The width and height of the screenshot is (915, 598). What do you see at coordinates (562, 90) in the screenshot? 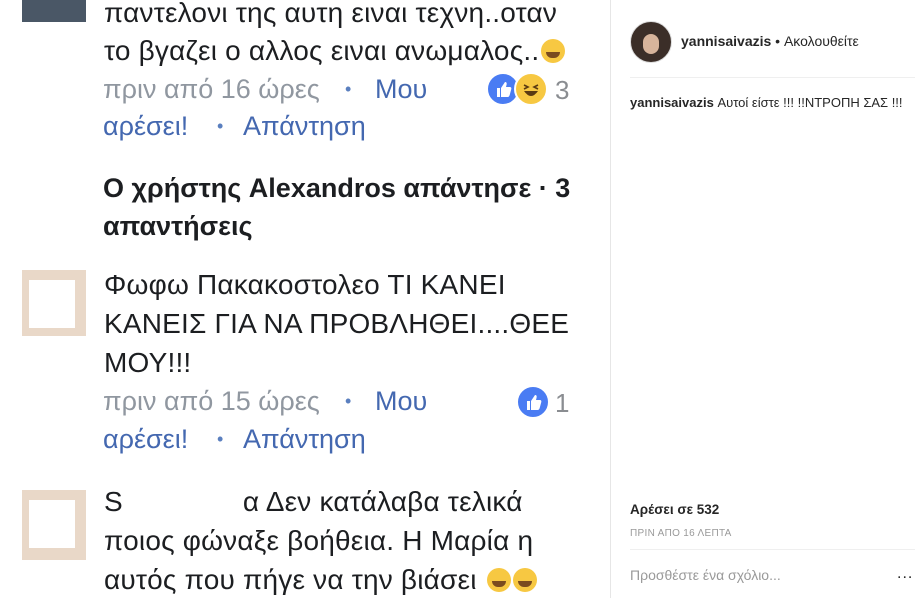
I see `comment1-reaction-count: 3` at bounding box center [562, 90].